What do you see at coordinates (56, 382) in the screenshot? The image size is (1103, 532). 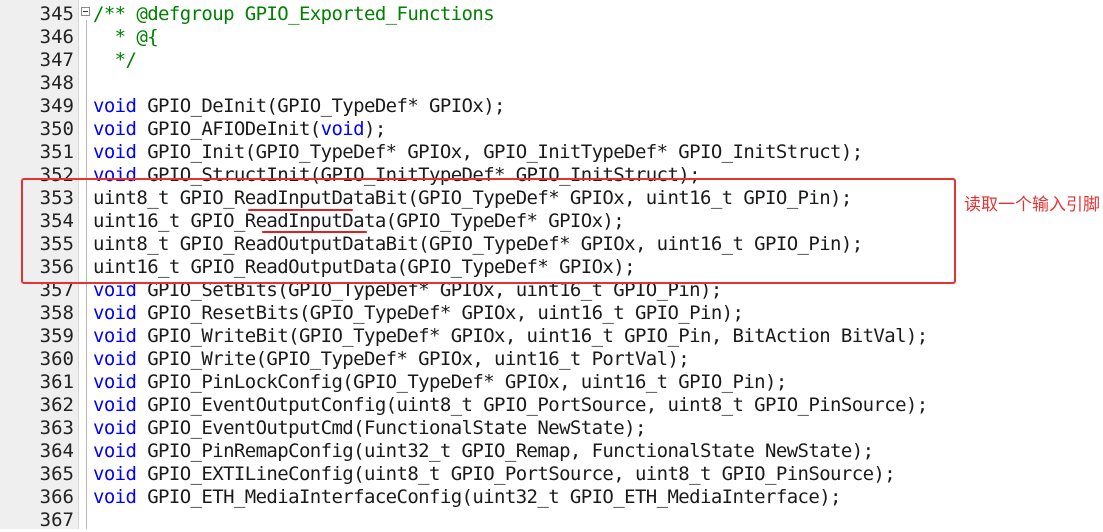 I see `line-number: 361` at bounding box center [56, 382].